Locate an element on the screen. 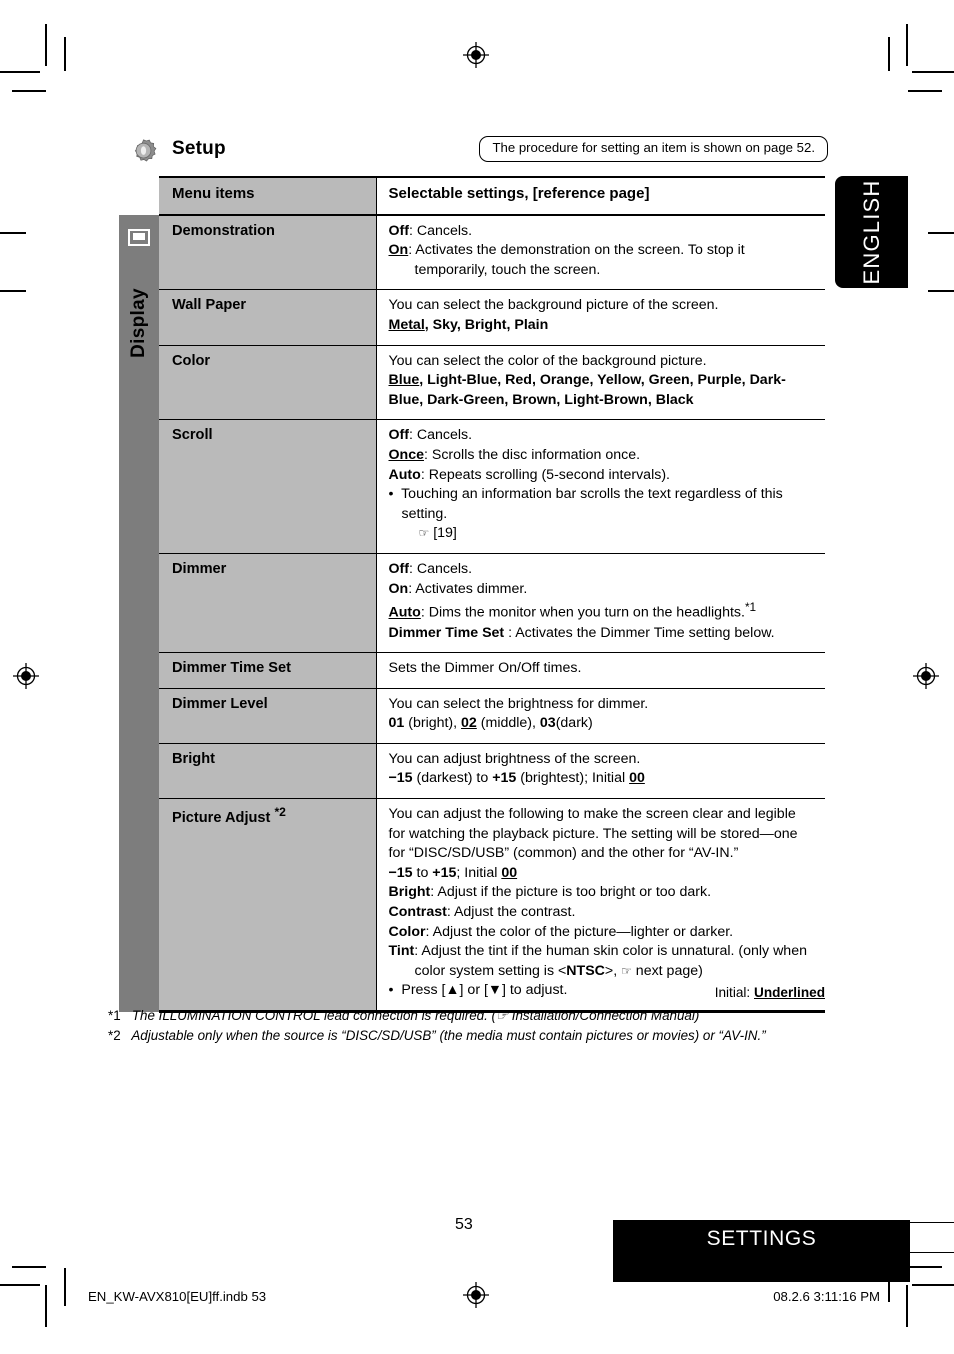  registration-mark-top is located at coordinates (476, 55).